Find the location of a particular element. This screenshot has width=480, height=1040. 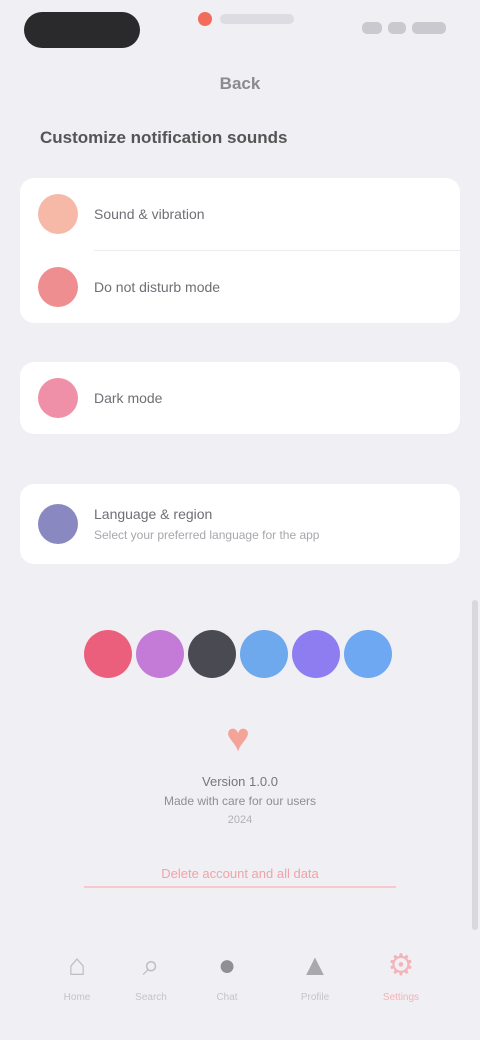

settings-card-appearance: Dark mode is located at coordinates (240, 398).